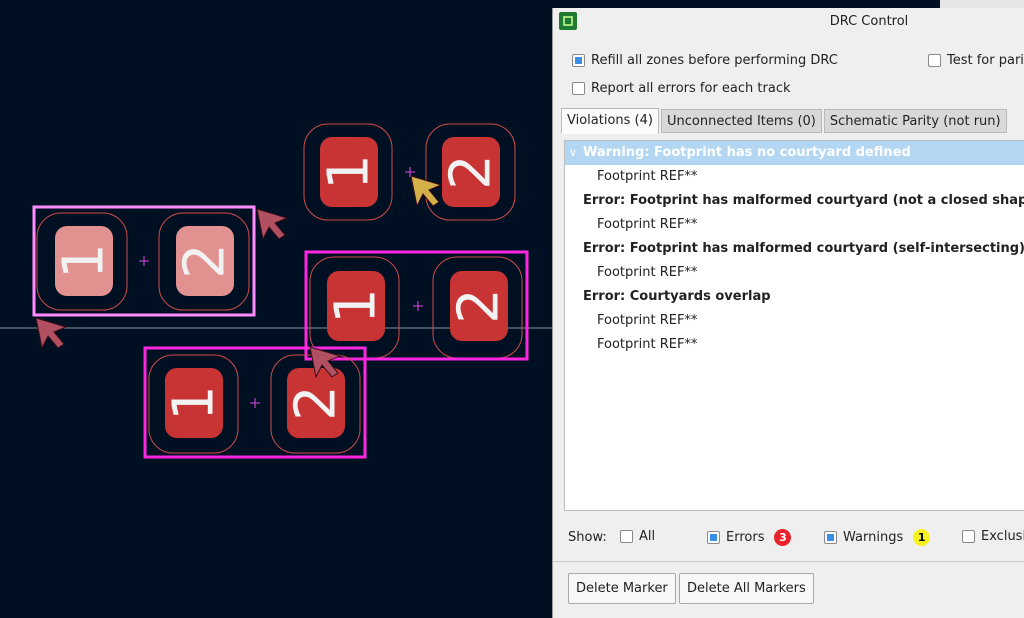 The height and width of the screenshot is (618, 1024). What do you see at coordinates (1002, 536) in the screenshot?
I see `show-exclusions-label: Exclusions` at bounding box center [1002, 536].